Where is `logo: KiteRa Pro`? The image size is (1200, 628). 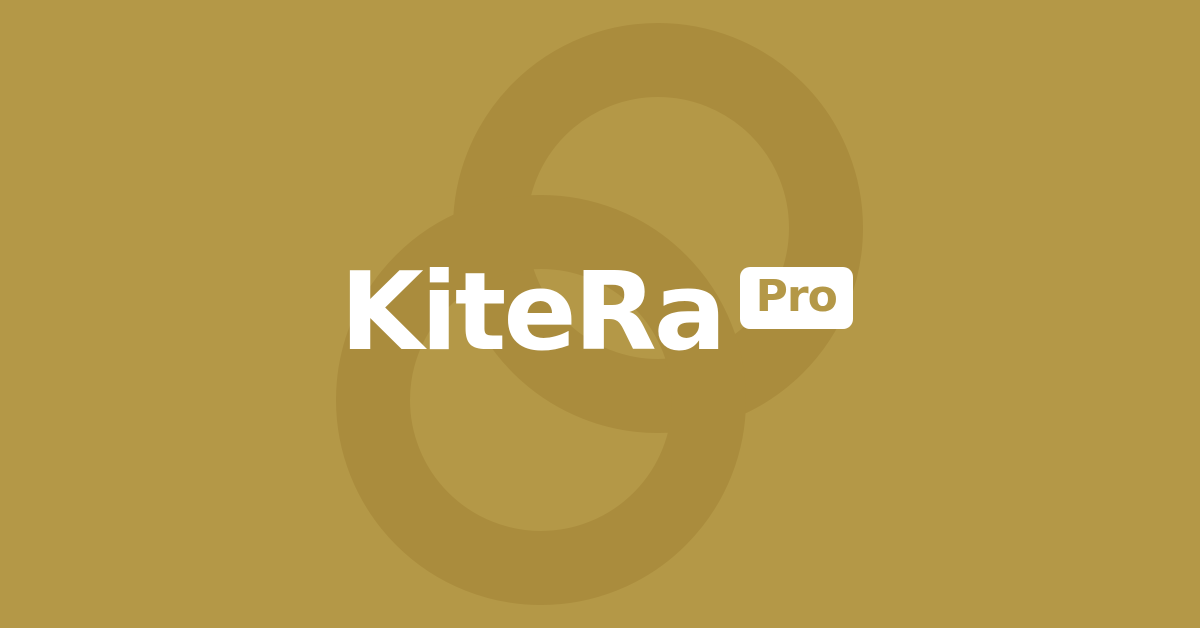 logo: KiteRa Pro is located at coordinates (596, 313).